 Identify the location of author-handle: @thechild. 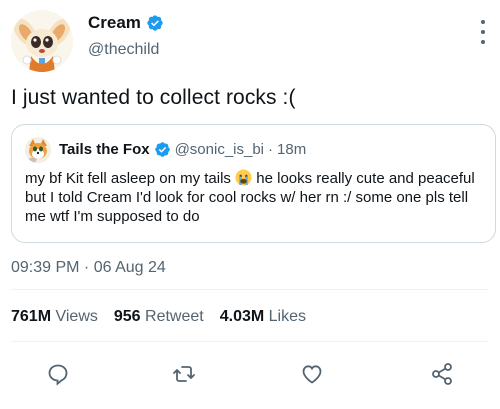
(123, 50).